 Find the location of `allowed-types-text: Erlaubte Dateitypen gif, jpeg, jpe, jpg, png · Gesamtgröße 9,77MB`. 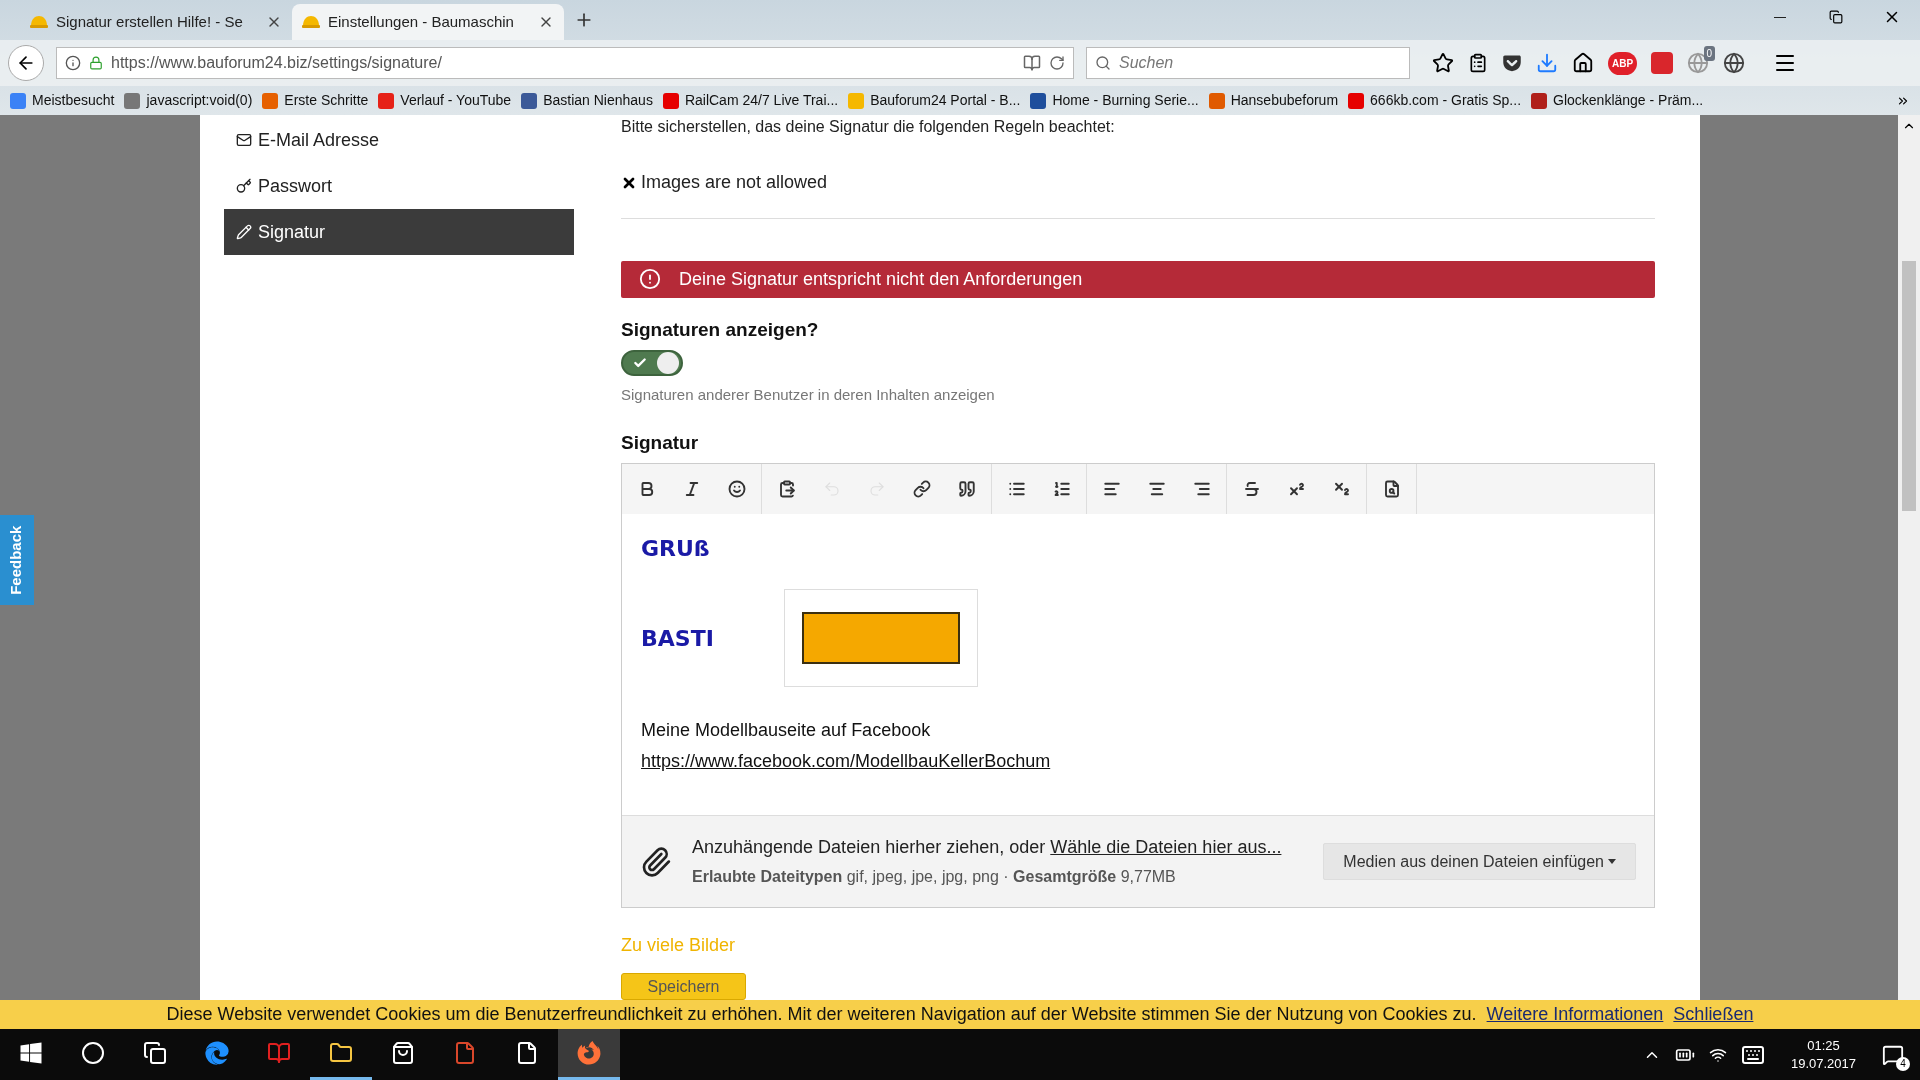

allowed-types-text: Erlaubte Dateitypen gif, jpeg, jpe, jpg, png · Gesamtgröße 9,77MB is located at coordinates (934, 877).